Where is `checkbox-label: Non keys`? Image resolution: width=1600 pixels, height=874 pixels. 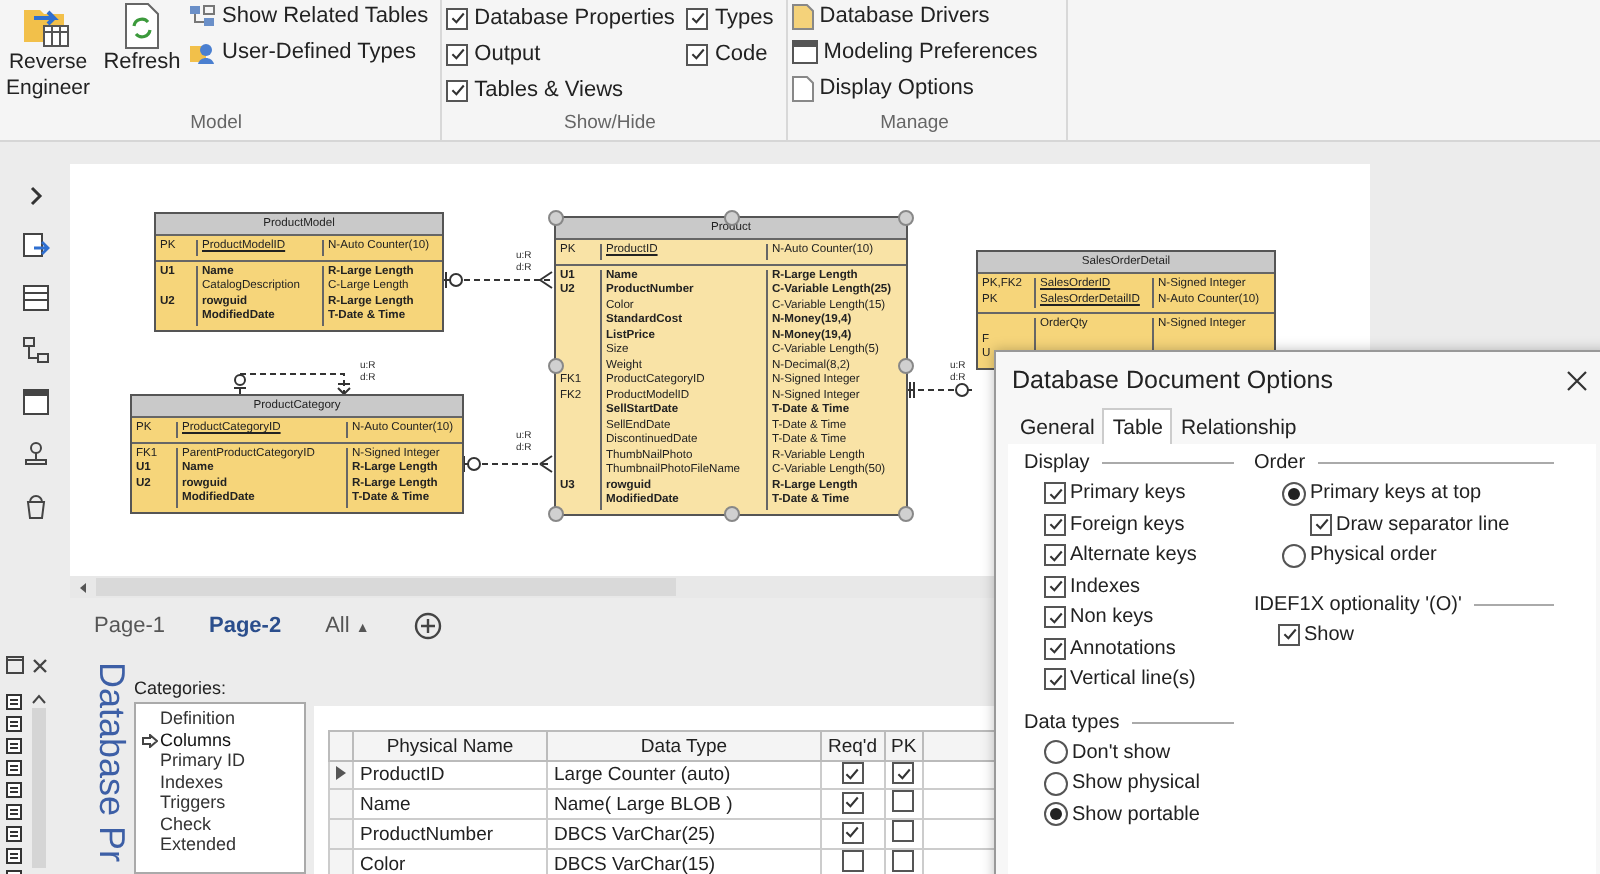
checkbox-label: Non keys is located at coordinates (1112, 617).